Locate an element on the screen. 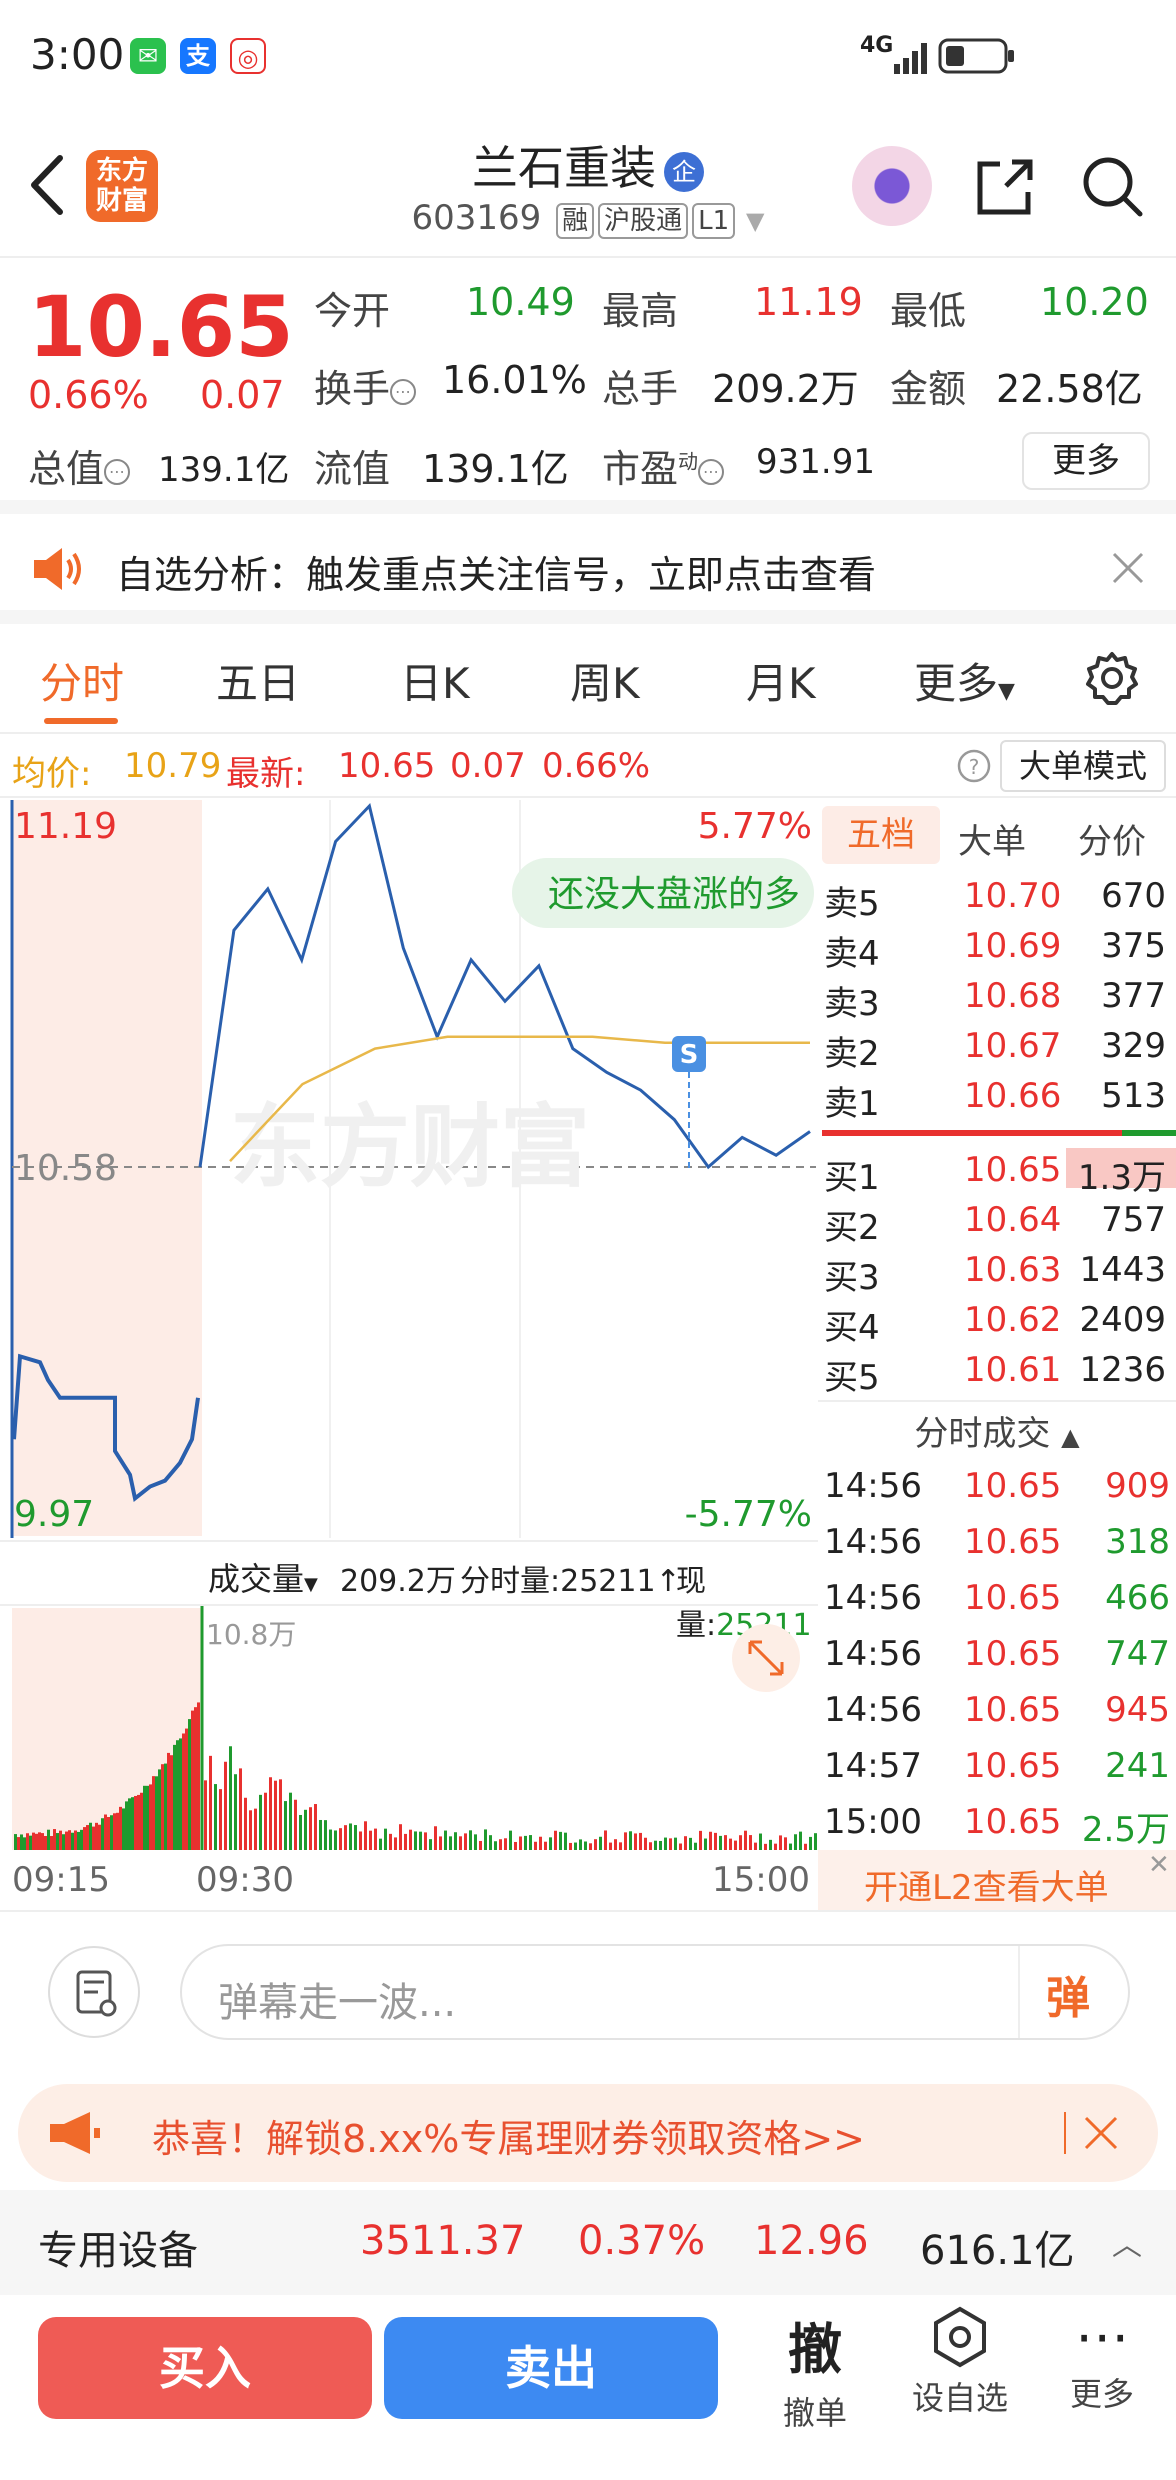 This screenshot has height=2480, width=1176. buy-row-2: 买2 10.64 757 is located at coordinates (997, 1221).